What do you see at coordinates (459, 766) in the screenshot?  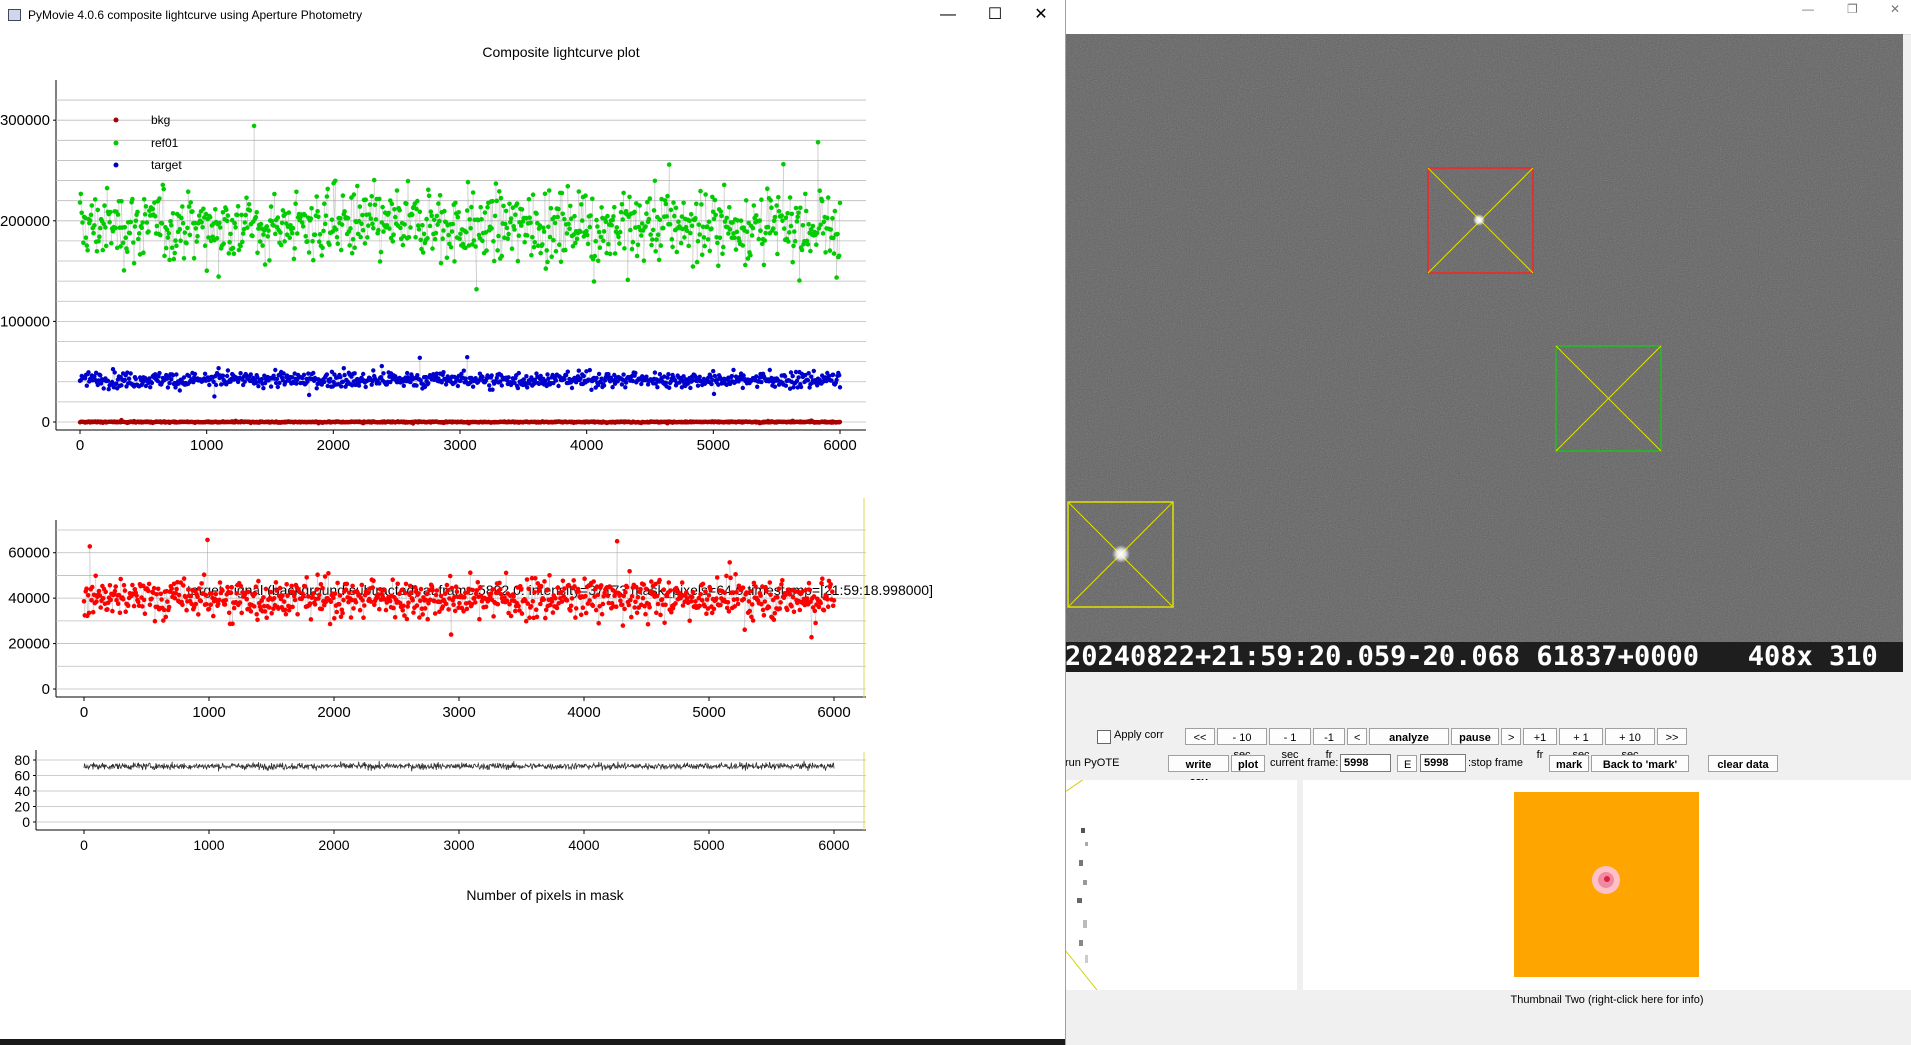 I see `mask-pixels-series` at bounding box center [459, 766].